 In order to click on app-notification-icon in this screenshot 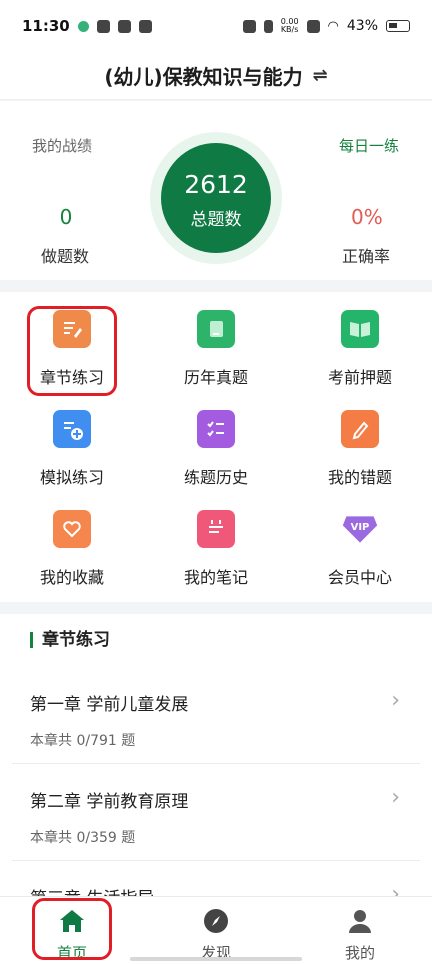, I will do `click(103, 26)`.